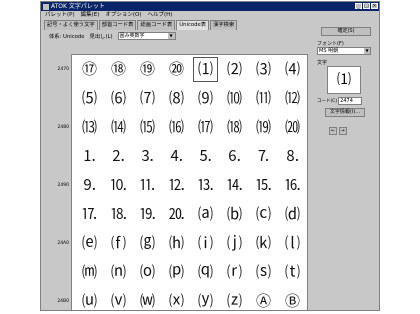  Describe the element at coordinates (263, 298) in the screenshot. I see `char-cell: Ⓐ` at that location.